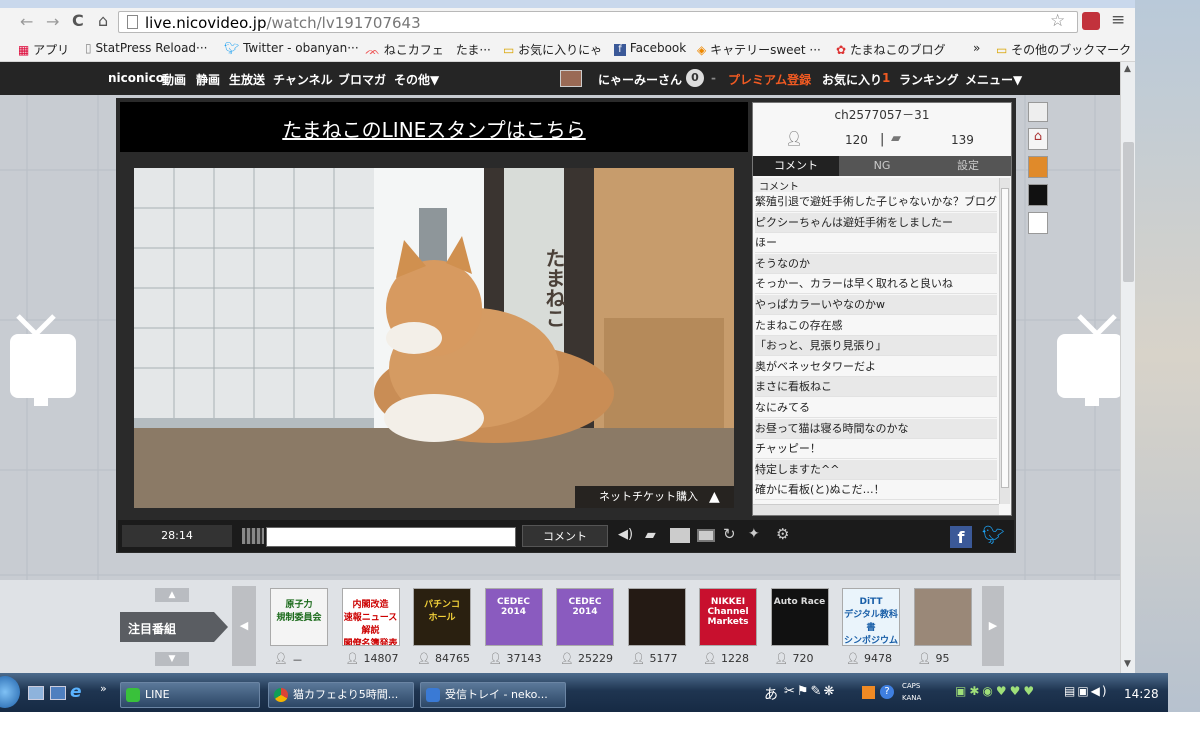  Describe the element at coordinates (650, 535) in the screenshot. I see `comment-toggle-icon: ▰` at that location.